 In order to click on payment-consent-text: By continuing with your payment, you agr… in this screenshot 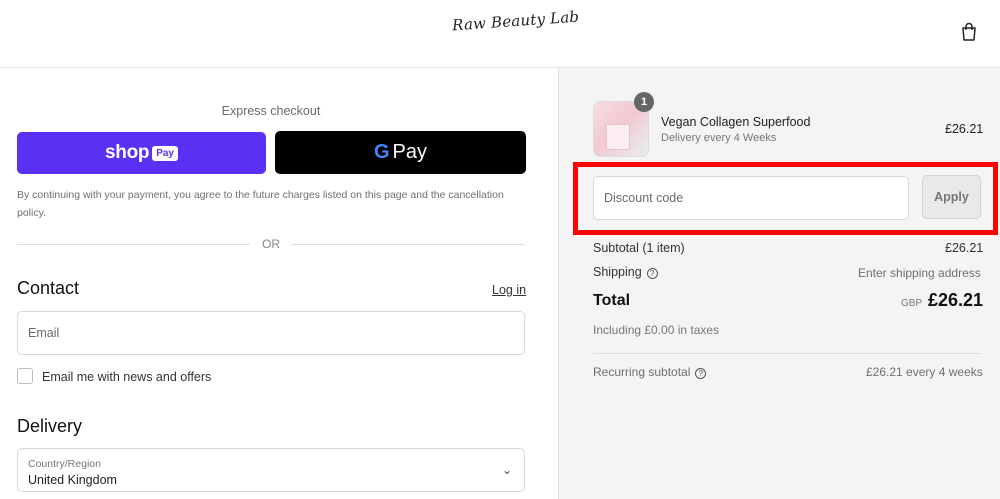, I will do `click(260, 204)`.